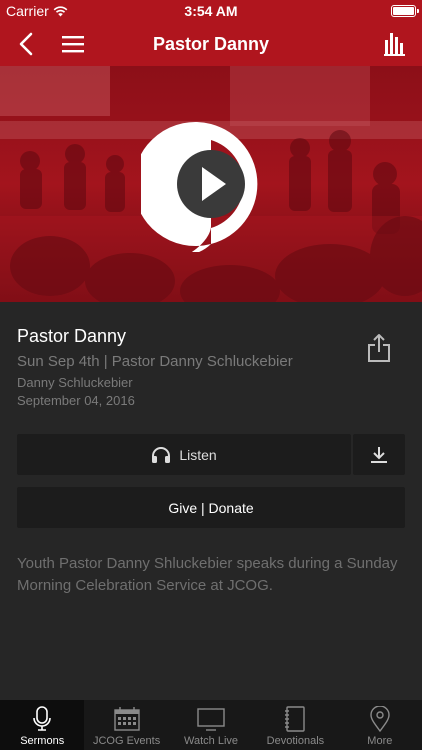 The height and width of the screenshot is (750, 422). What do you see at coordinates (76, 400) in the screenshot?
I see `sermon-date: September 04, 2016` at bounding box center [76, 400].